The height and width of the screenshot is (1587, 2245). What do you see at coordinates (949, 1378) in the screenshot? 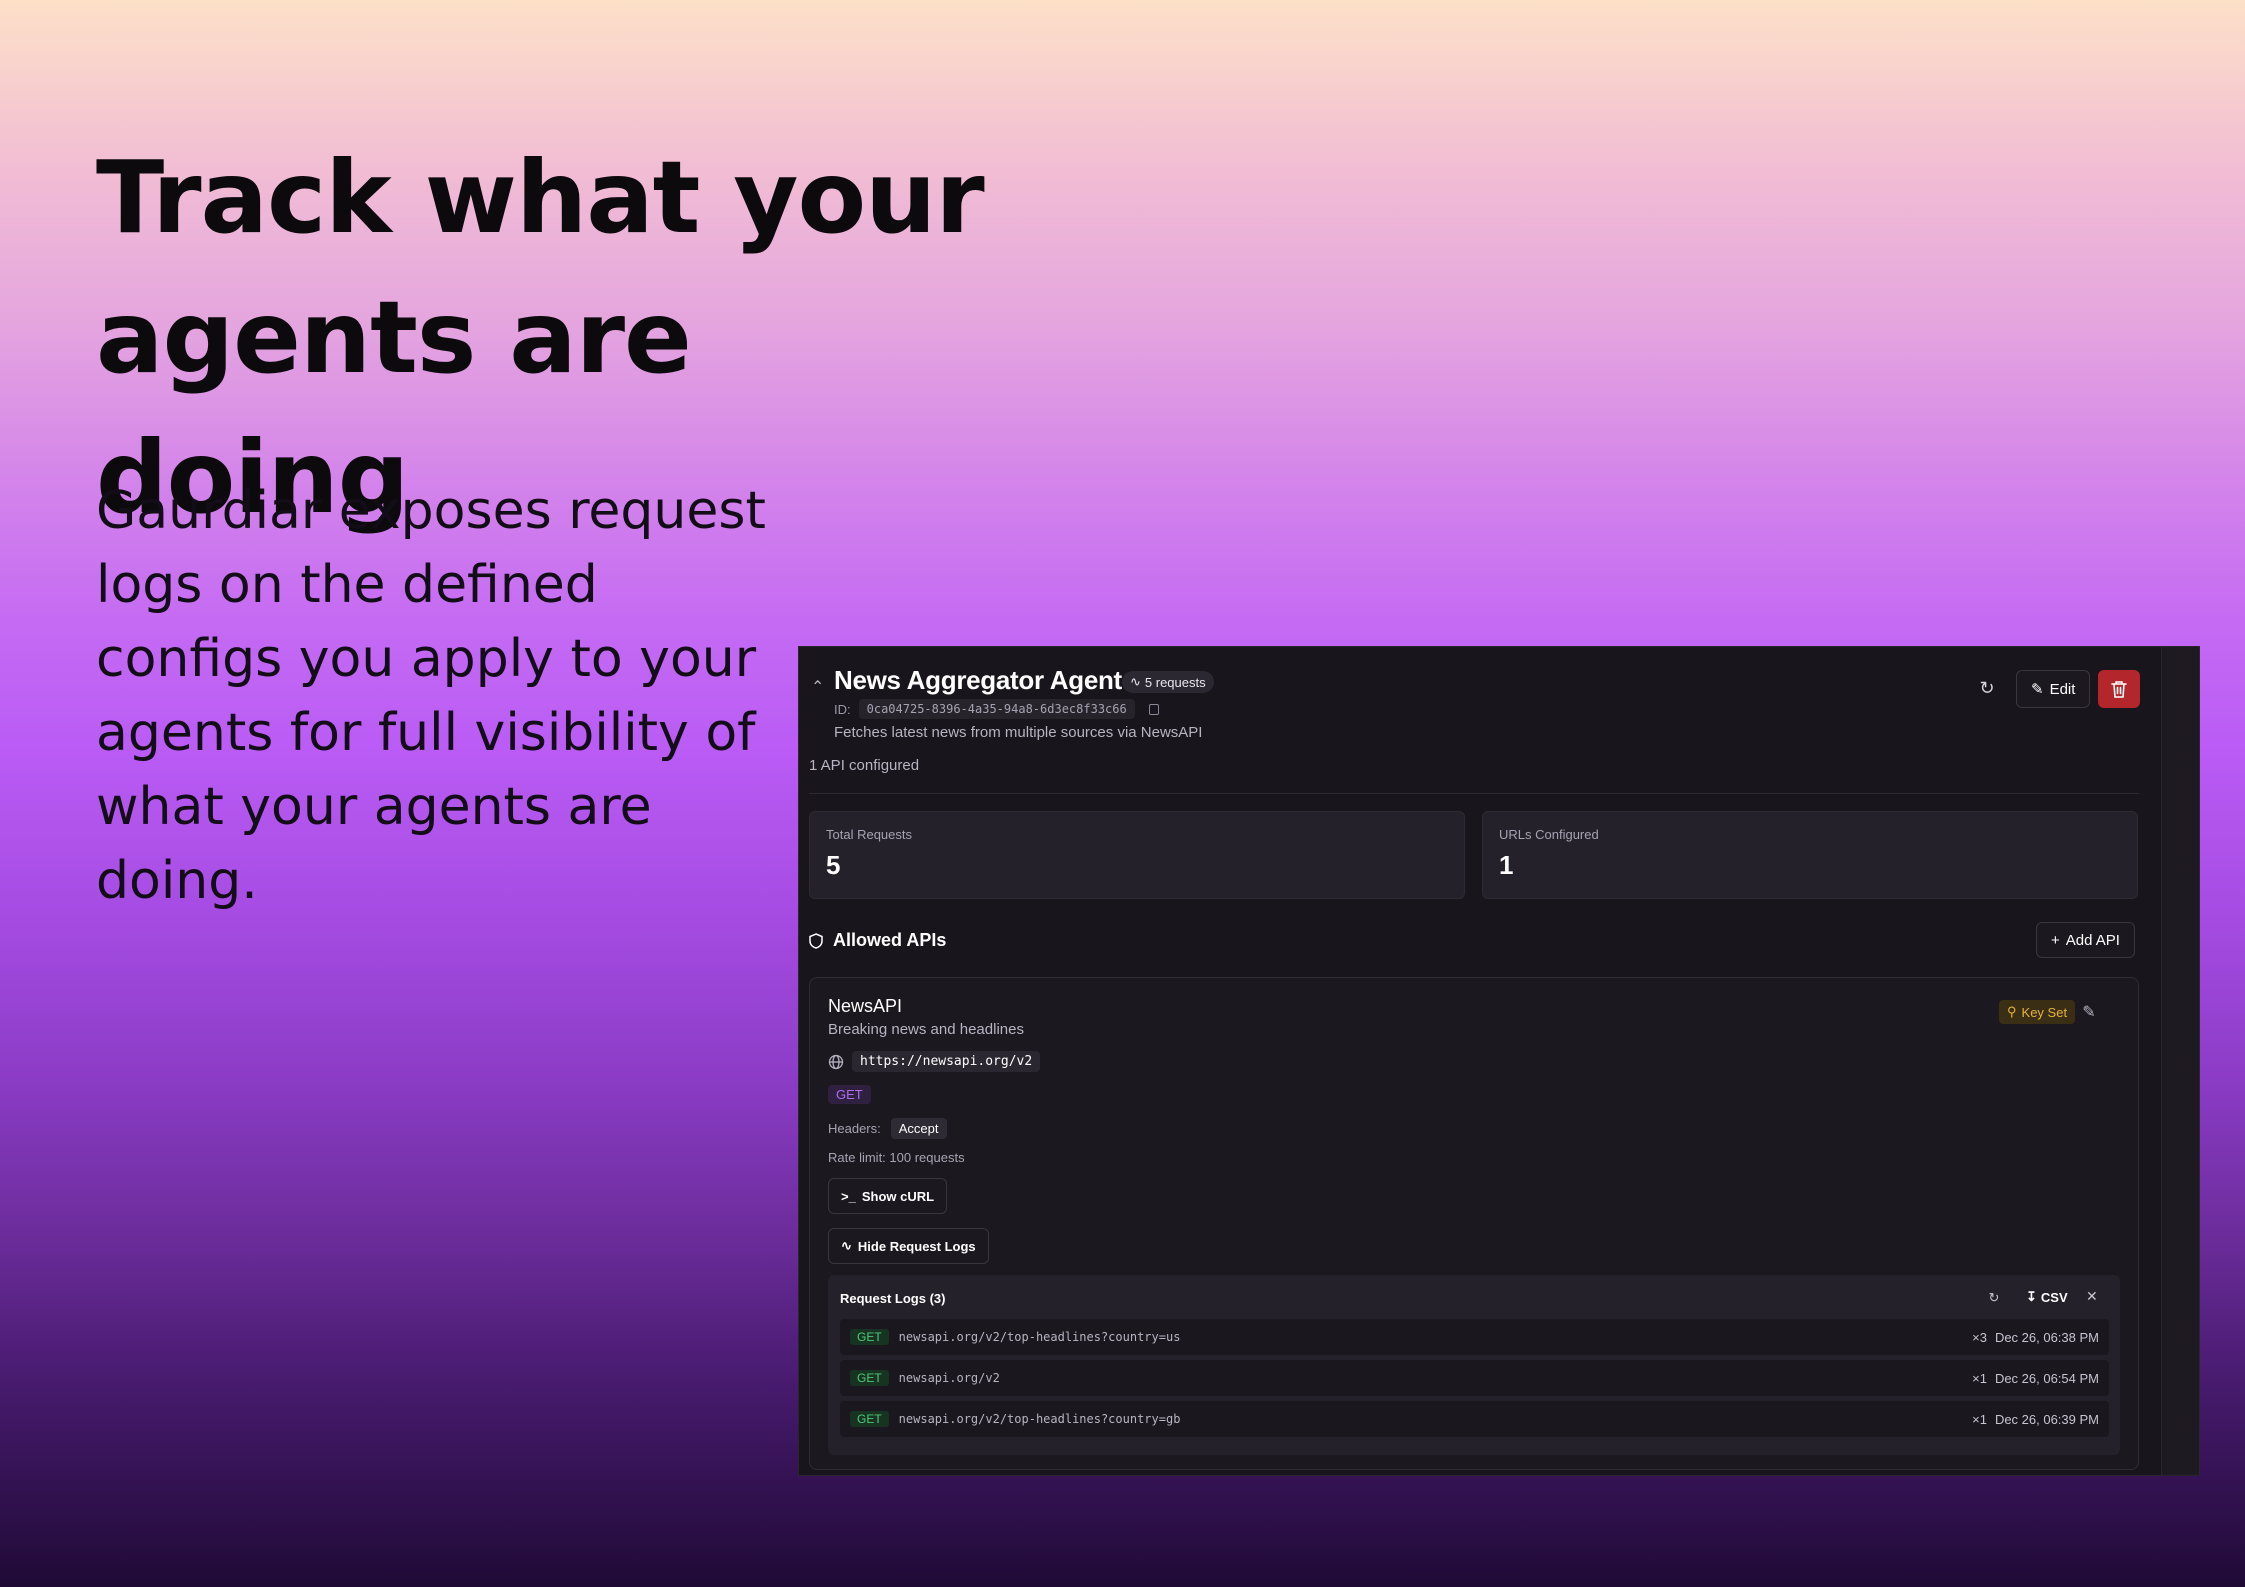
I see `log-url: newsapi.org/v2` at bounding box center [949, 1378].